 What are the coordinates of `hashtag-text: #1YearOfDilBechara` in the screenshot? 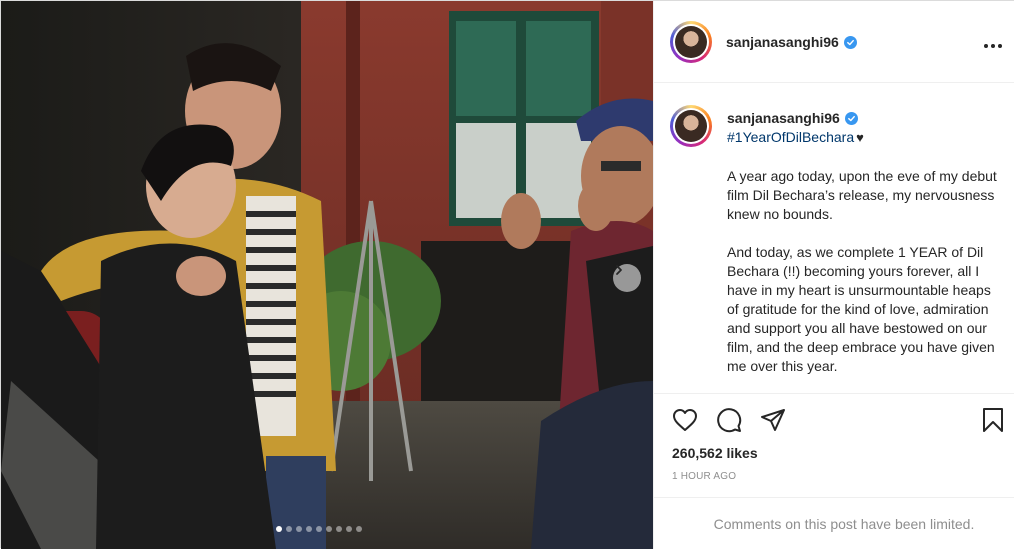 It's located at (790, 137).